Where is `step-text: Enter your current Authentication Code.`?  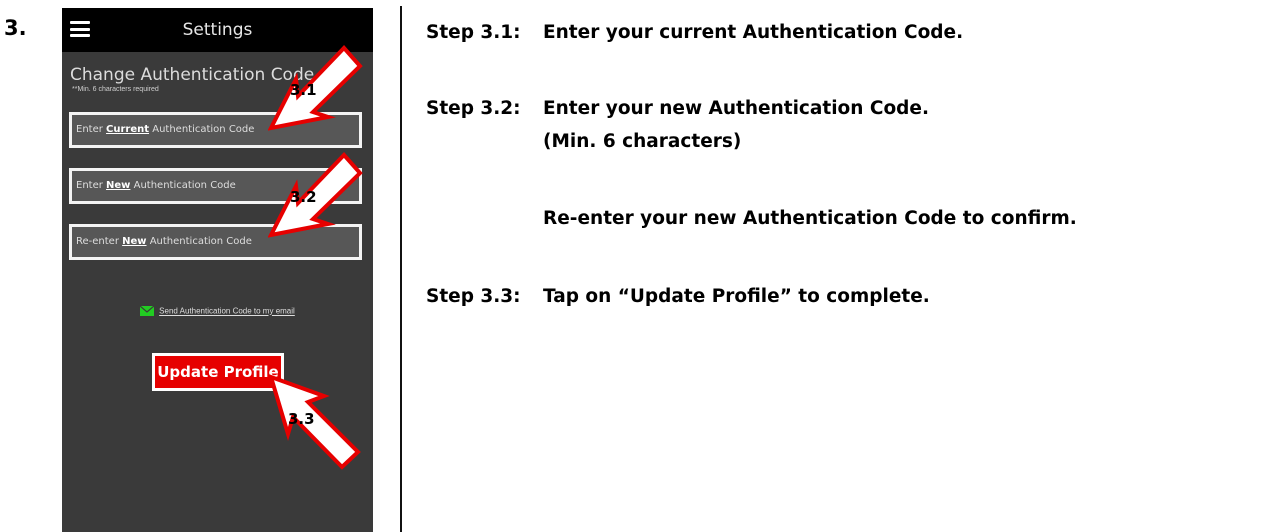
step-text: Enter your current Authentication Code. is located at coordinates (753, 32).